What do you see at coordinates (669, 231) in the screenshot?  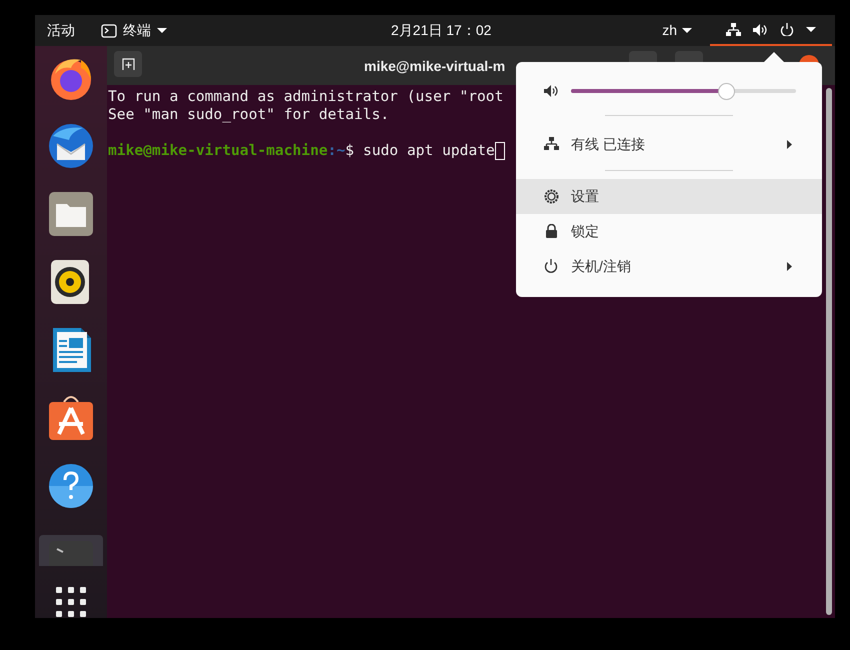 I see `menu-item: 锁定` at bounding box center [669, 231].